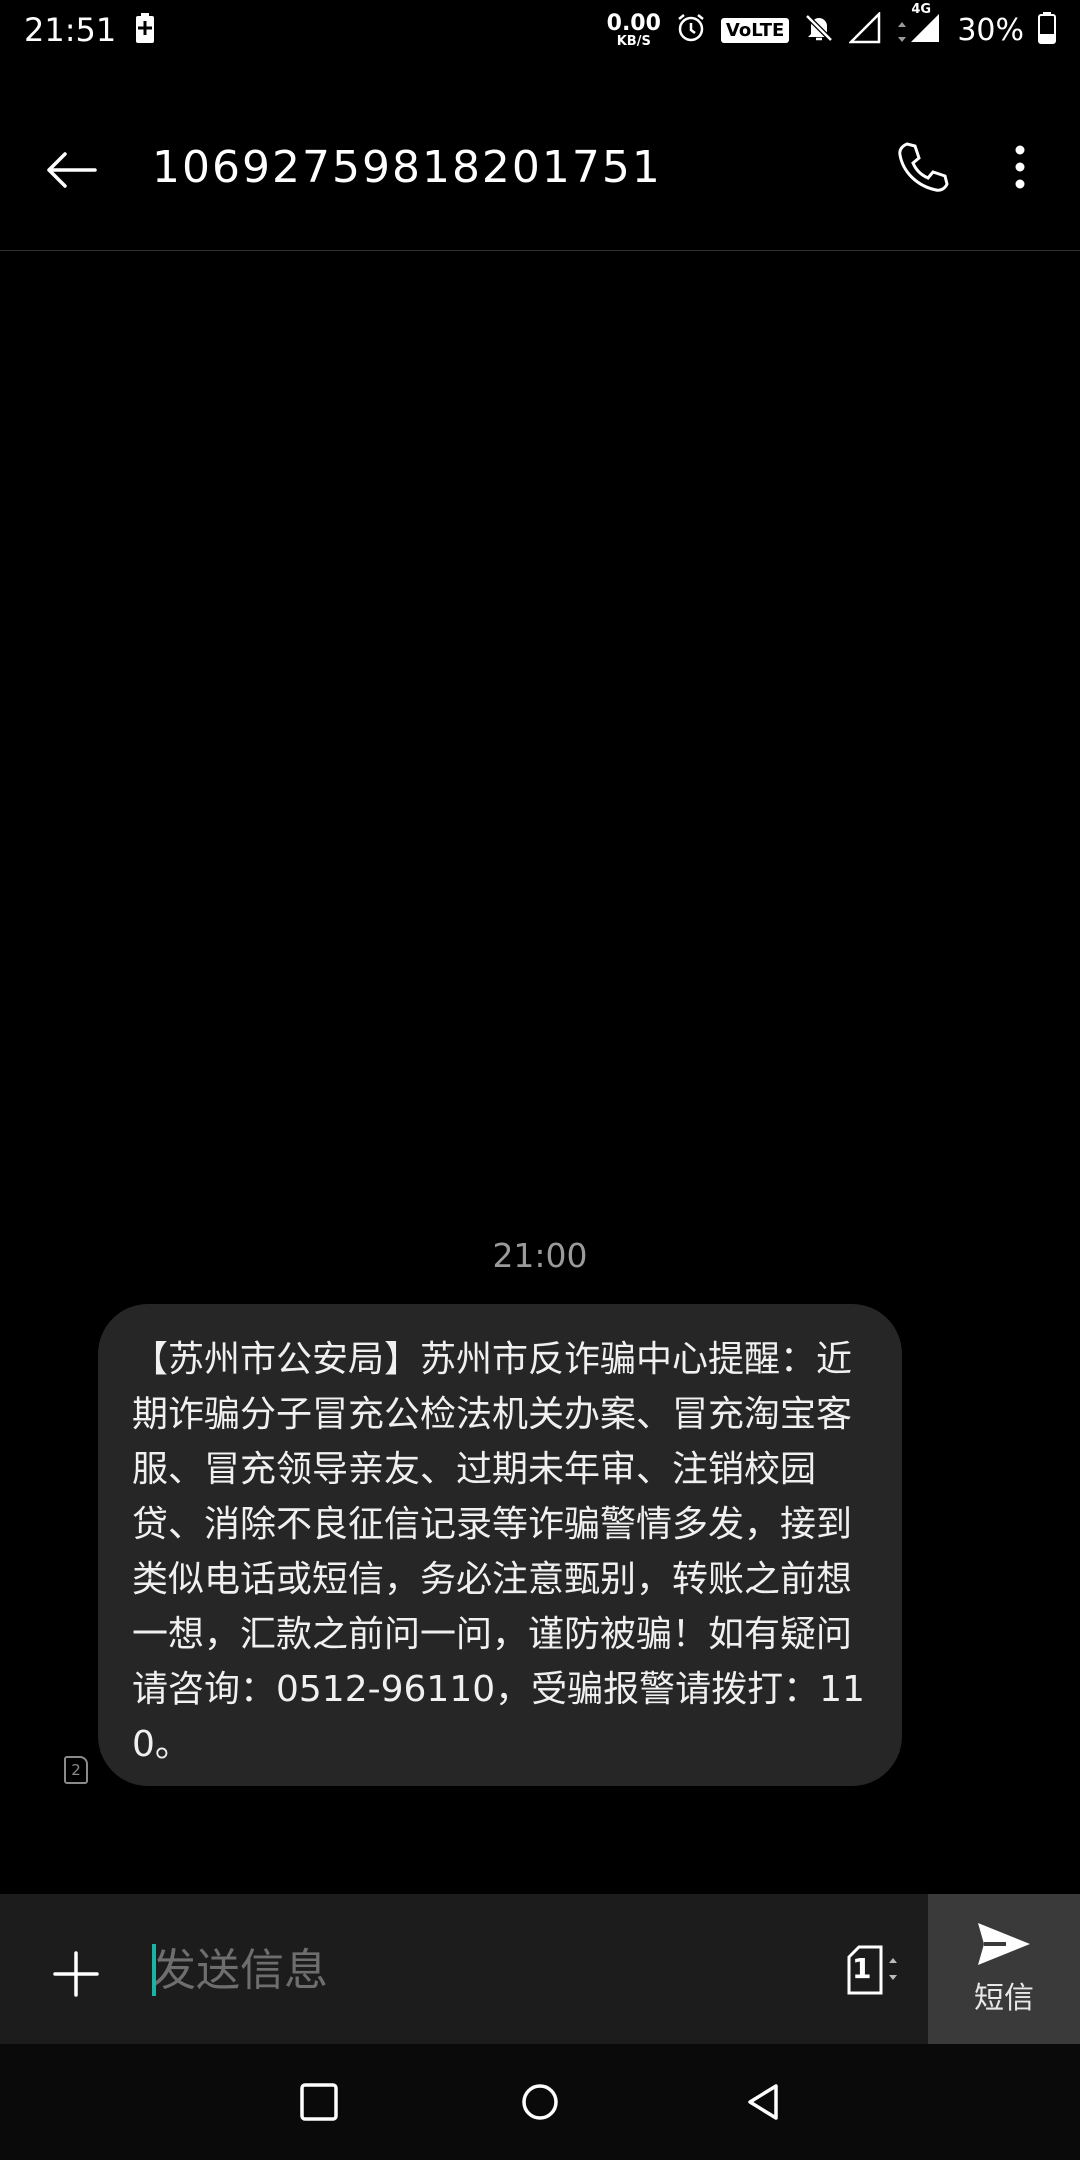 The image size is (1080, 2160). What do you see at coordinates (407, 167) in the screenshot?
I see `contact-title: 106927598182017​51` at bounding box center [407, 167].